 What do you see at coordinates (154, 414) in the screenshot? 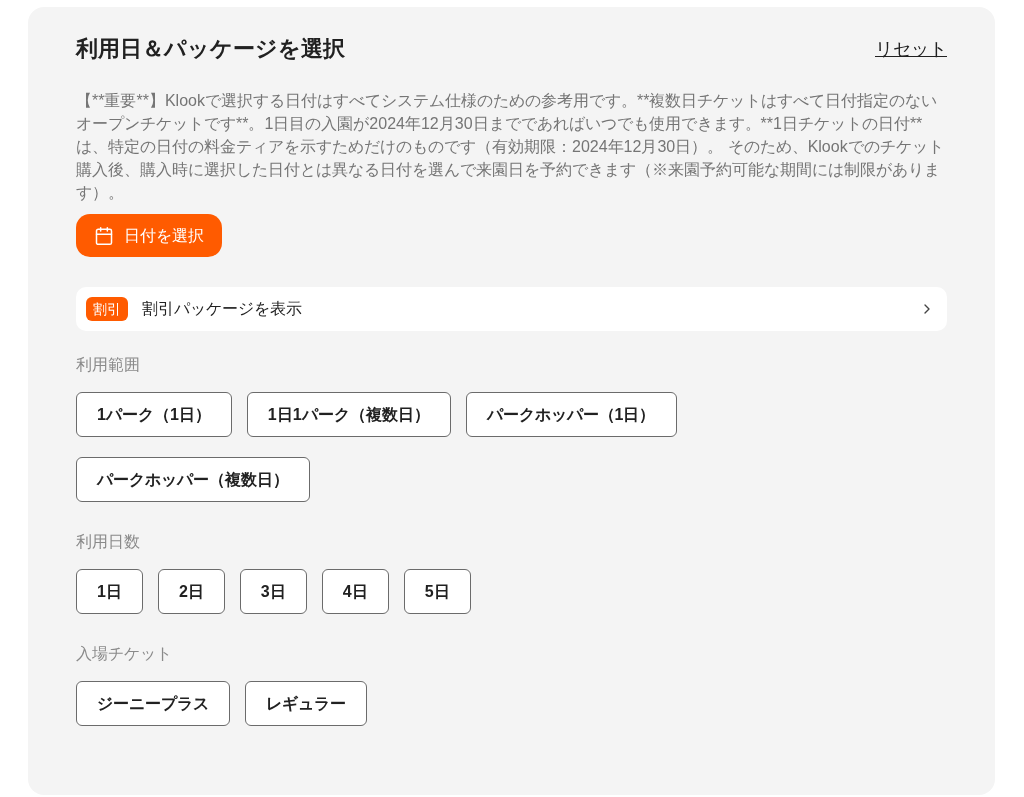
I see `option-button: 1パーク（1日）` at bounding box center [154, 414].